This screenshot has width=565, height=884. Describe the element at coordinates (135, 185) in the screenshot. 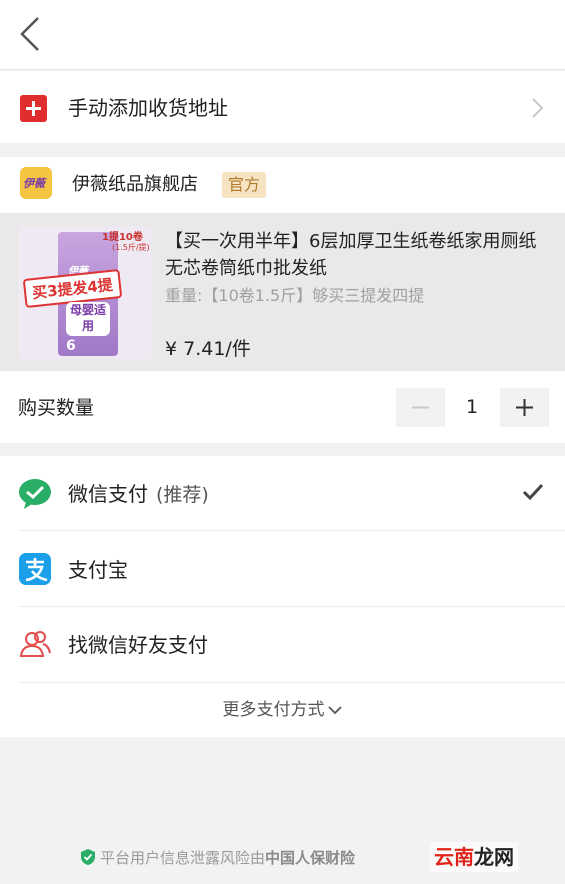

I see `shop-name: 伊薇纸品旗舰店` at that location.